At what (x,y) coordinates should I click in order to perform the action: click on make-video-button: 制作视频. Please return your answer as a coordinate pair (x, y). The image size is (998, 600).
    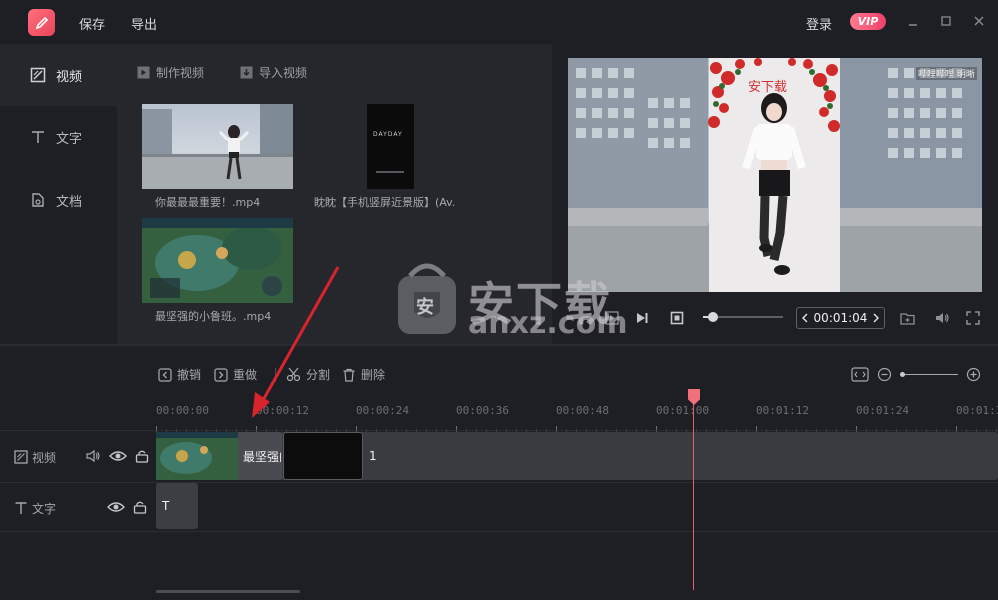
    Looking at the image, I should click on (170, 72).